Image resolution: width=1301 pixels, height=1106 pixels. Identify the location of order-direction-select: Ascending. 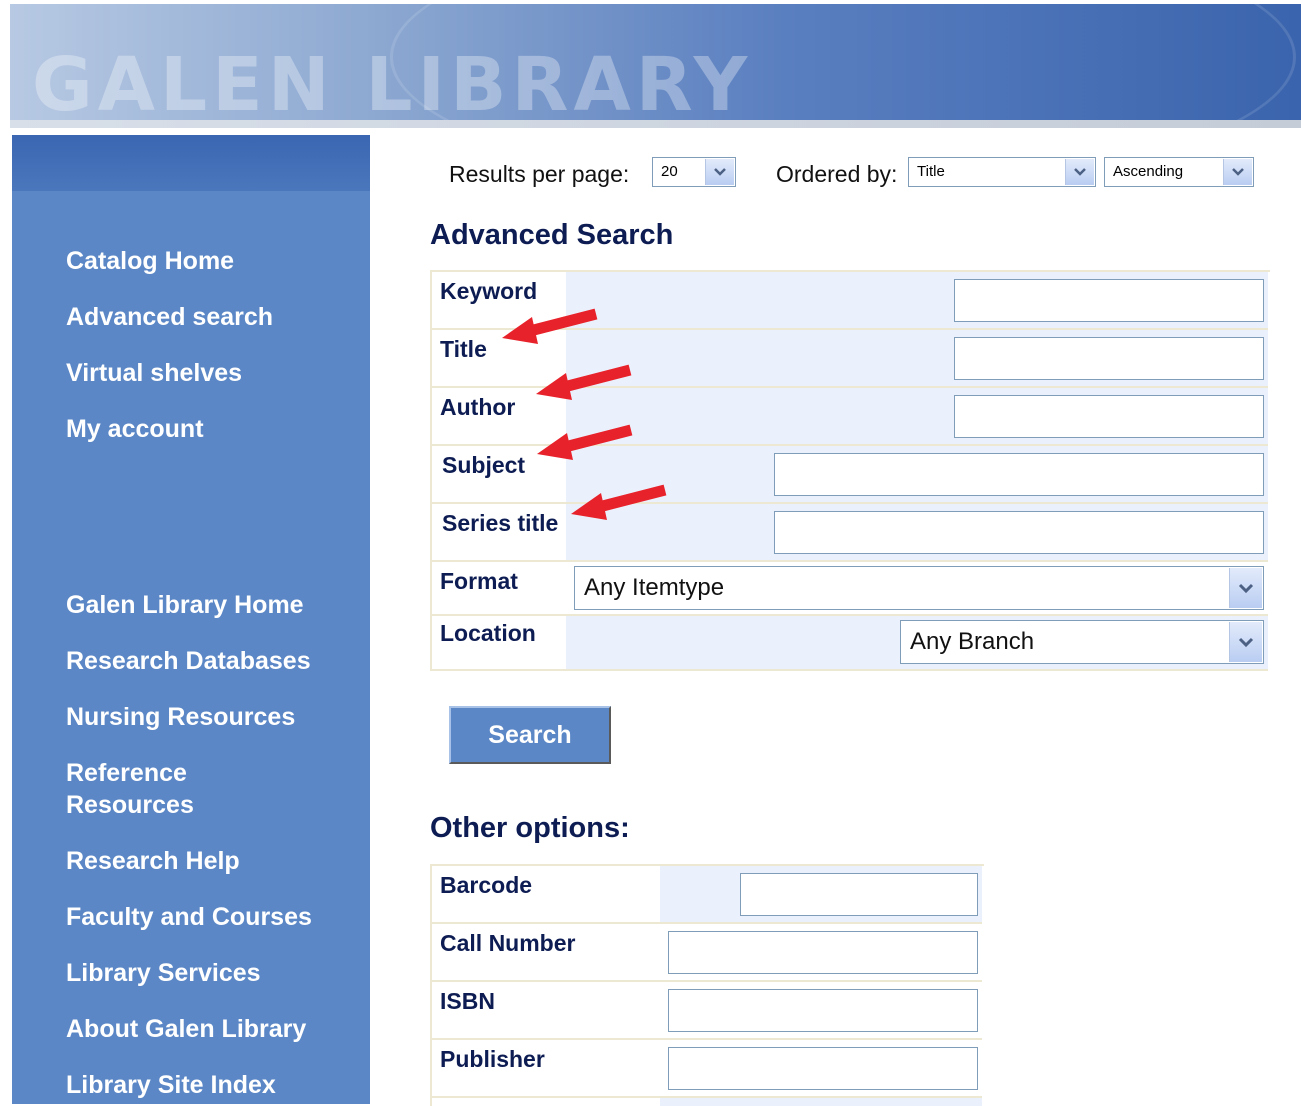
(1179, 172).